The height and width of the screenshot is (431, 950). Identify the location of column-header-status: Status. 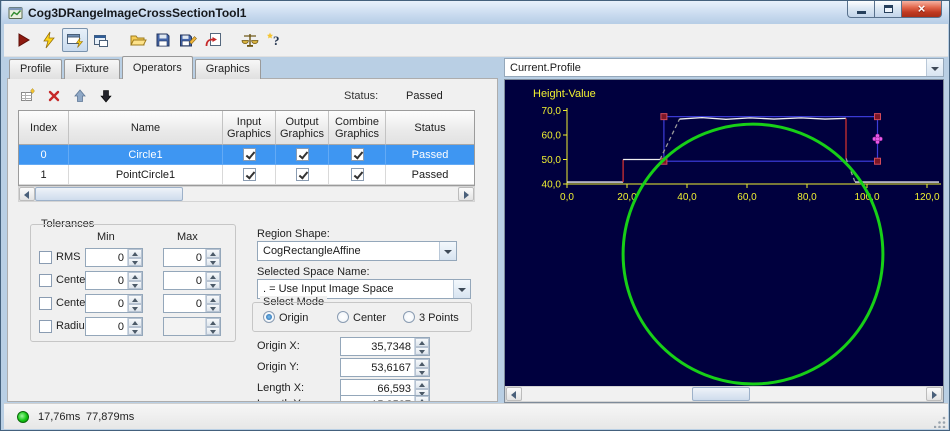
(430, 128).